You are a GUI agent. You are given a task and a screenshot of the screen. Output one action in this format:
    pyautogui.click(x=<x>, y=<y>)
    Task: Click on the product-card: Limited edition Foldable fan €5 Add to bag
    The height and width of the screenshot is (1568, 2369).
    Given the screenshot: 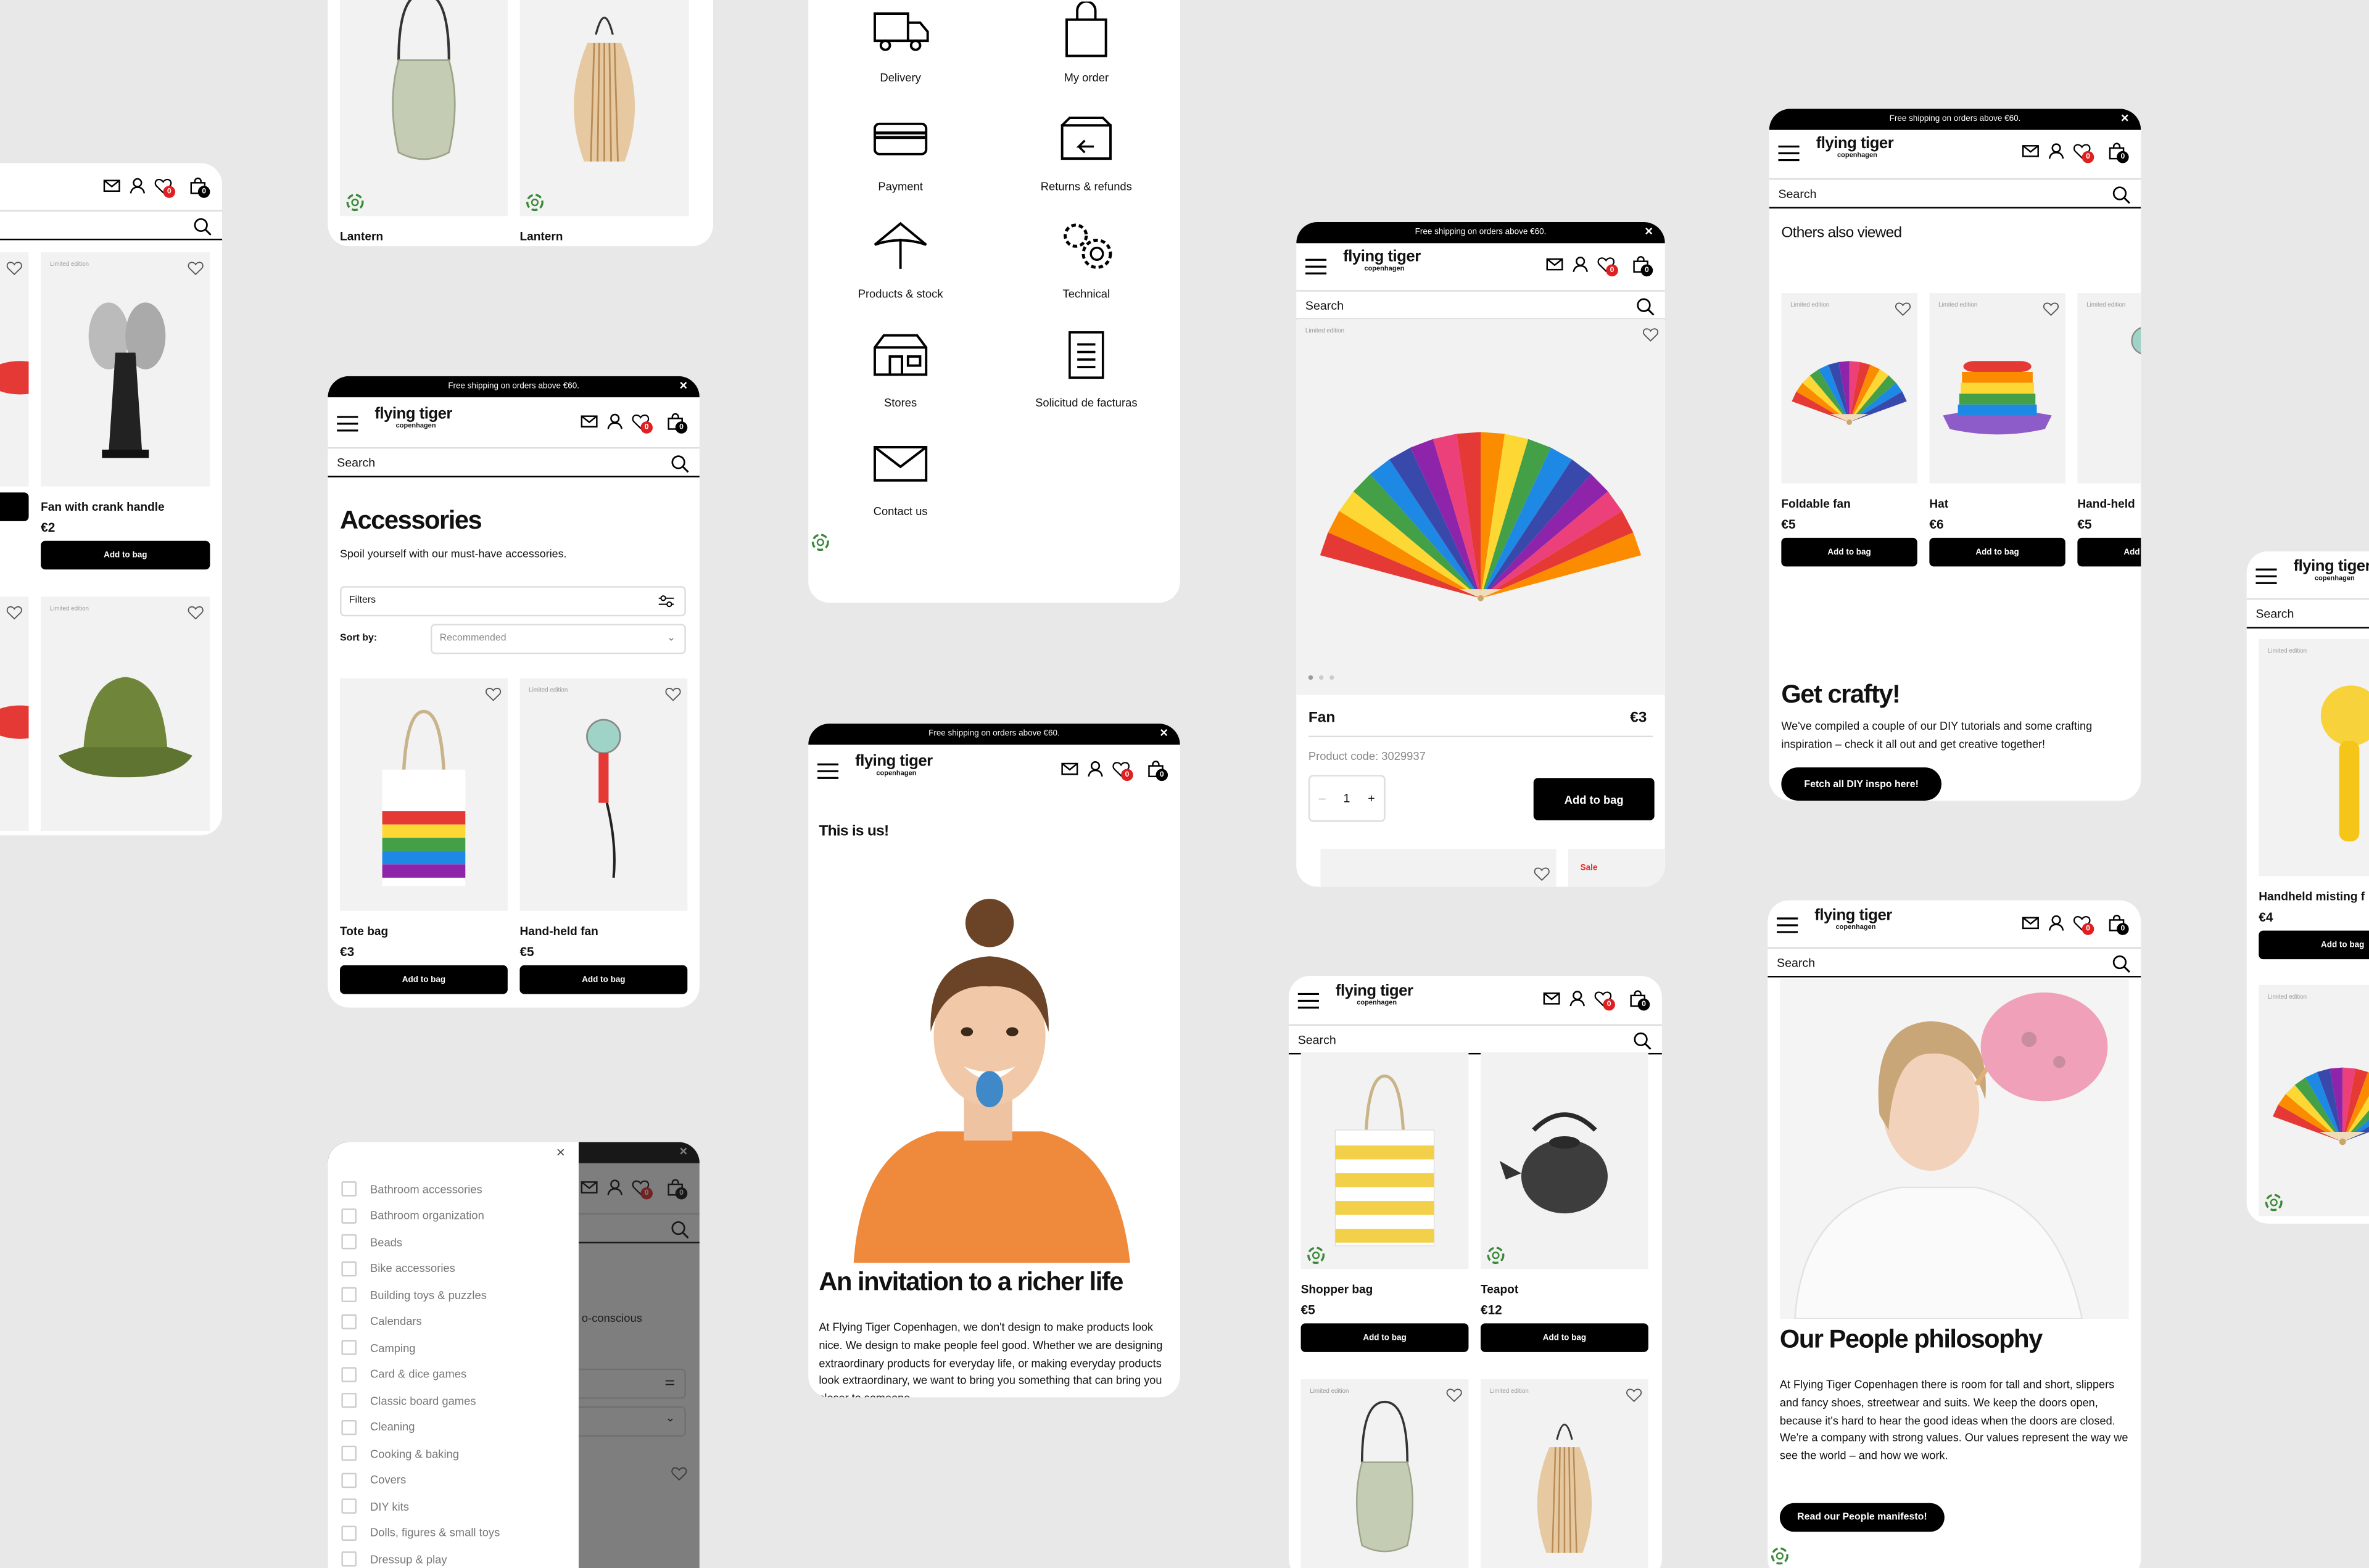 What is the action you would take?
    pyautogui.click(x=1849, y=430)
    